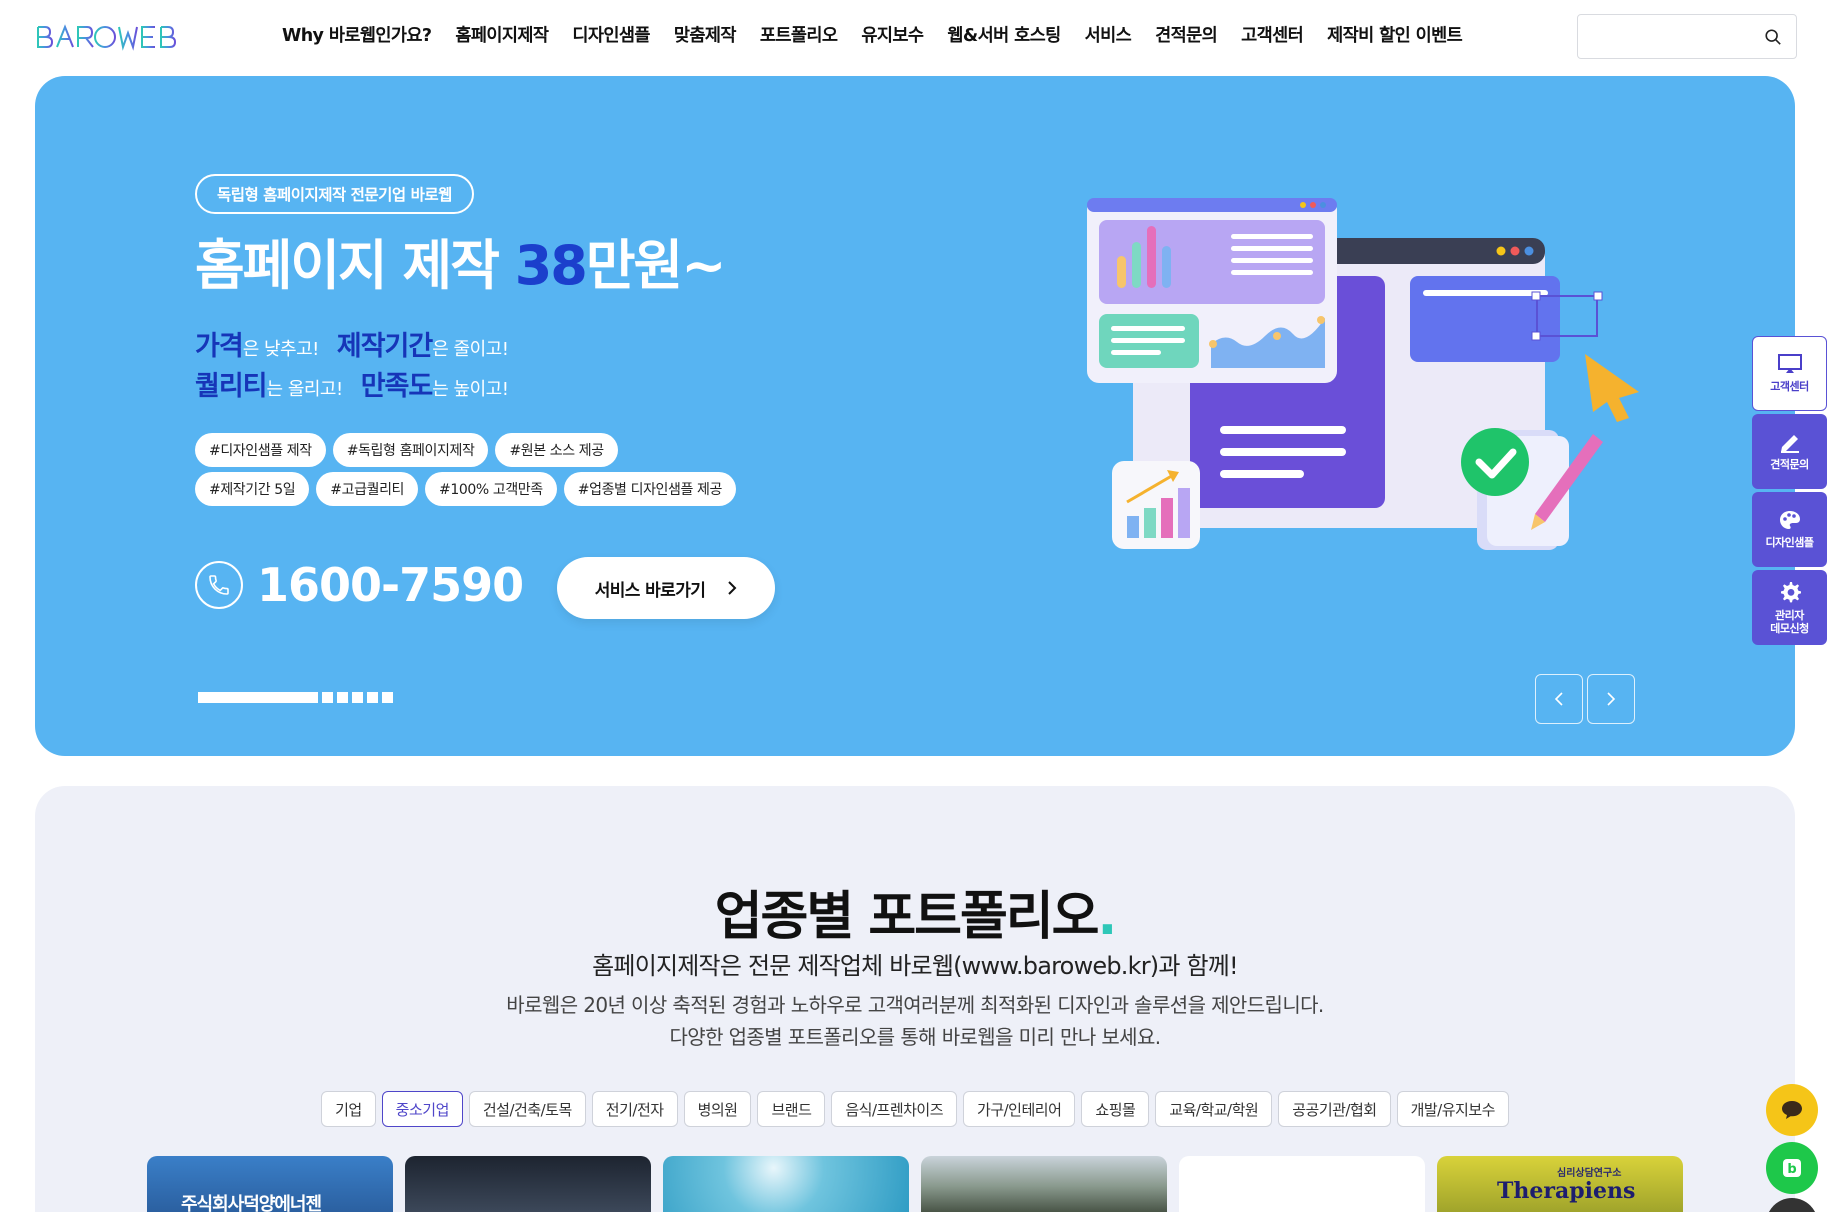 This screenshot has height=1212, width=1835. What do you see at coordinates (1789, 444) in the screenshot?
I see `pencil-icon` at bounding box center [1789, 444].